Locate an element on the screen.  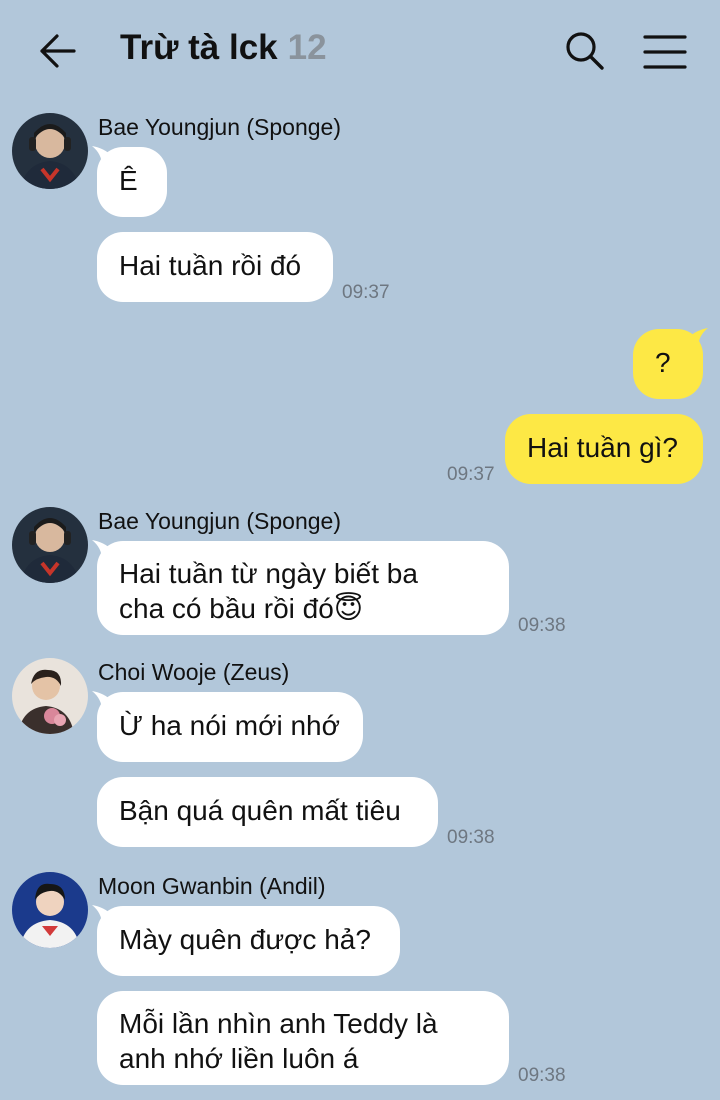
back-button is located at coordinates (58, 52).